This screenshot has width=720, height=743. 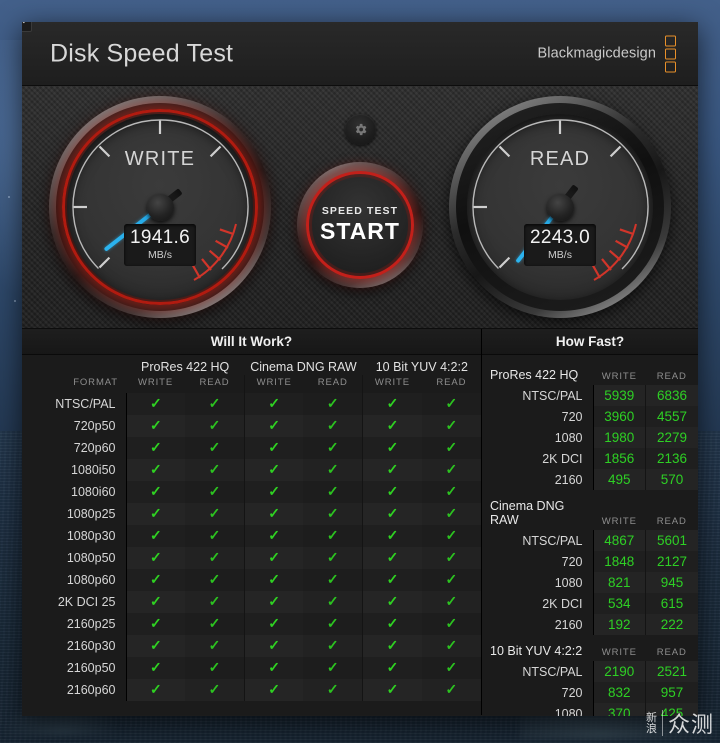 I want to click on format-label: 720p50, so click(x=74, y=426).